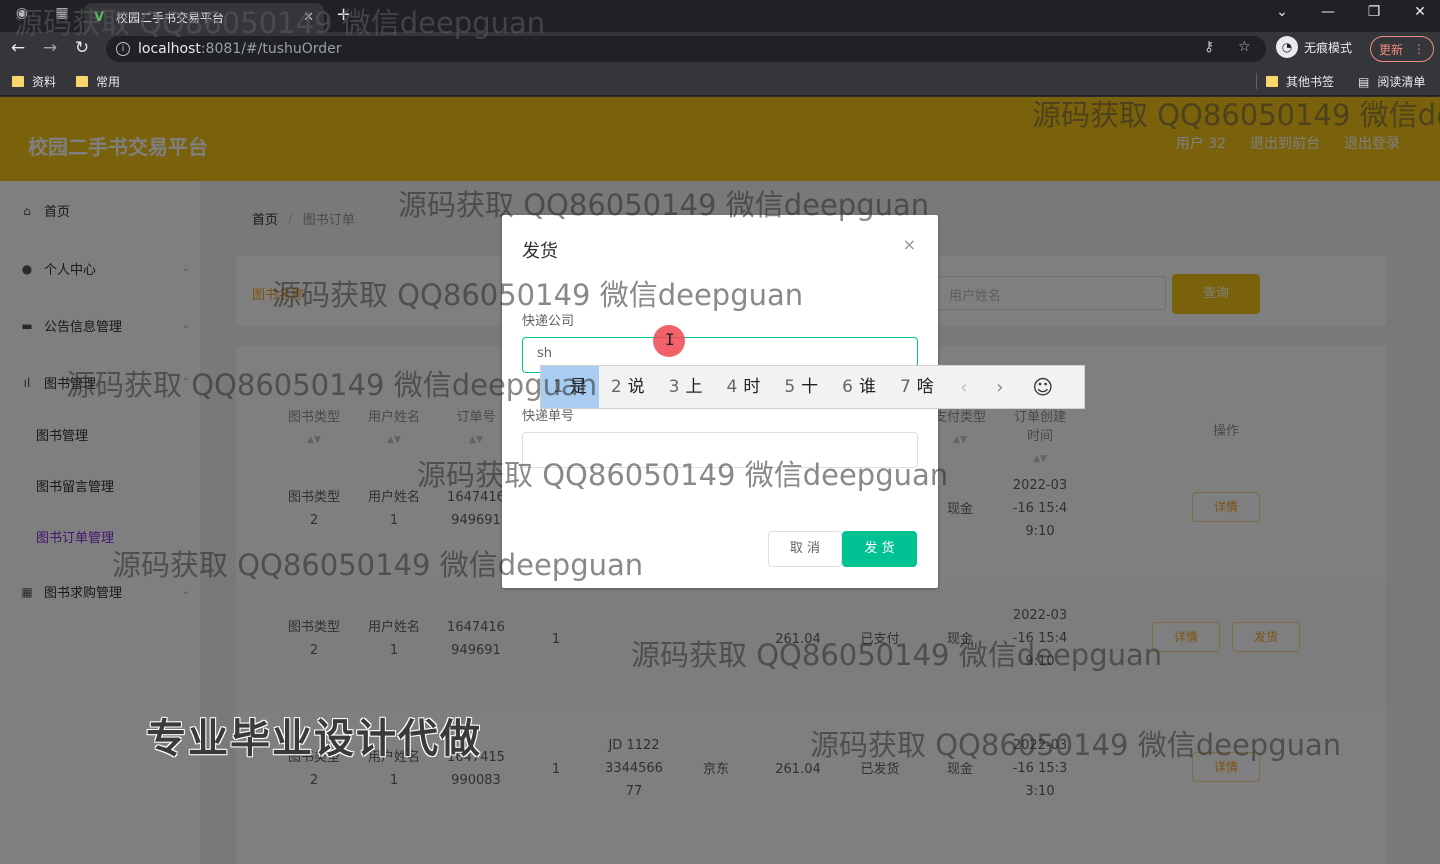 The image size is (1440, 864). What do you see at coordinates (108, 82) in the screenshot?
I see `bookmark-label: 常用` at bounding box center [108, 82].